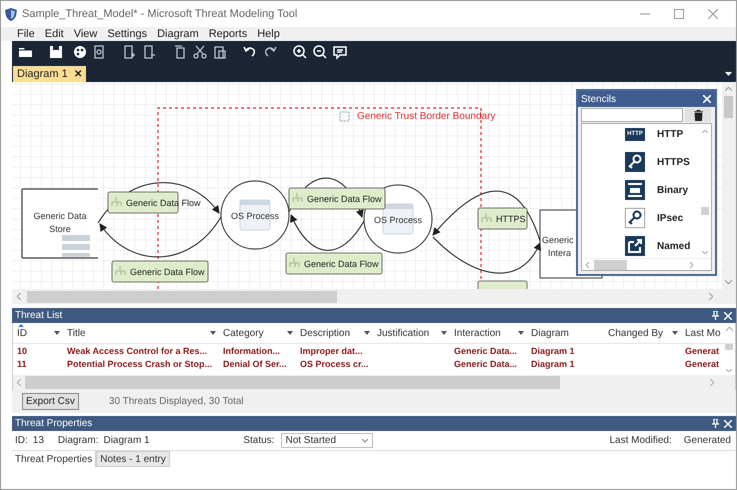  Describe the element at coordinates (300, 52) in the screenshot. I see `zoom-in-icon` at that location.